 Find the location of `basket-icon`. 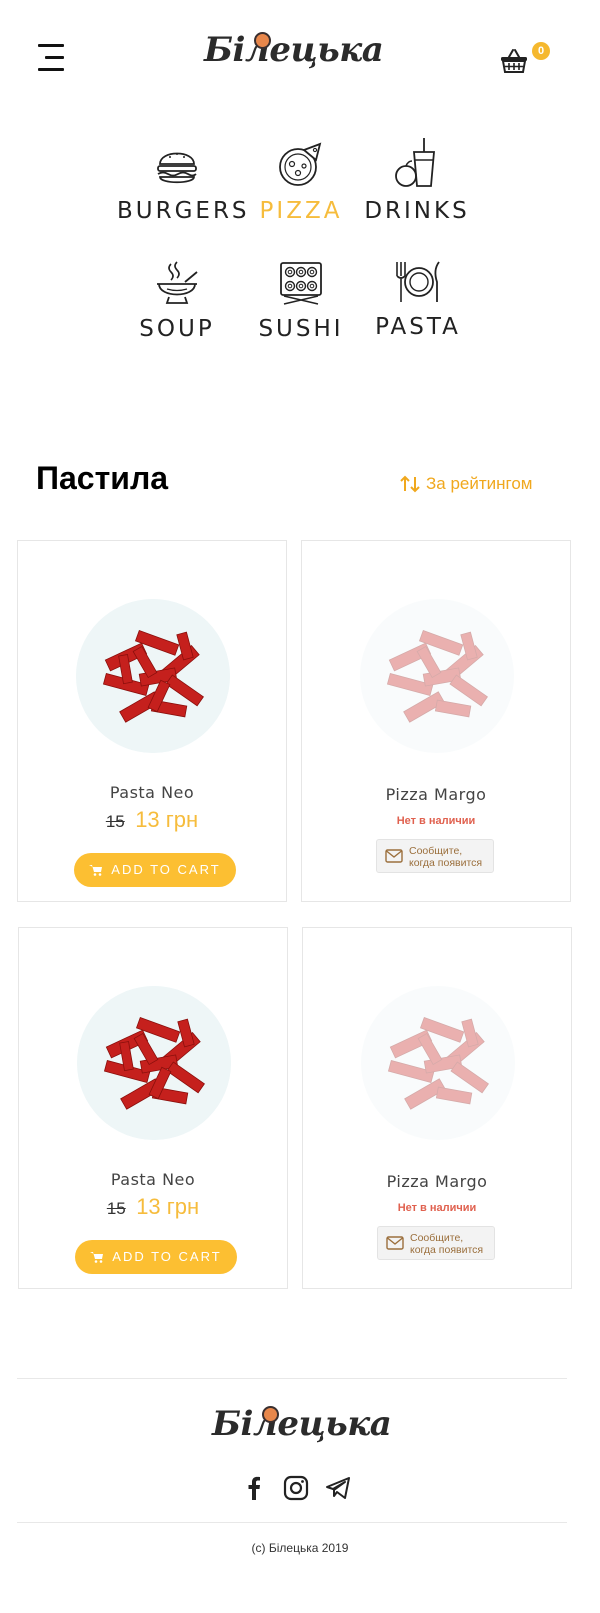

basket-icon is located at coordinates (514, 61).